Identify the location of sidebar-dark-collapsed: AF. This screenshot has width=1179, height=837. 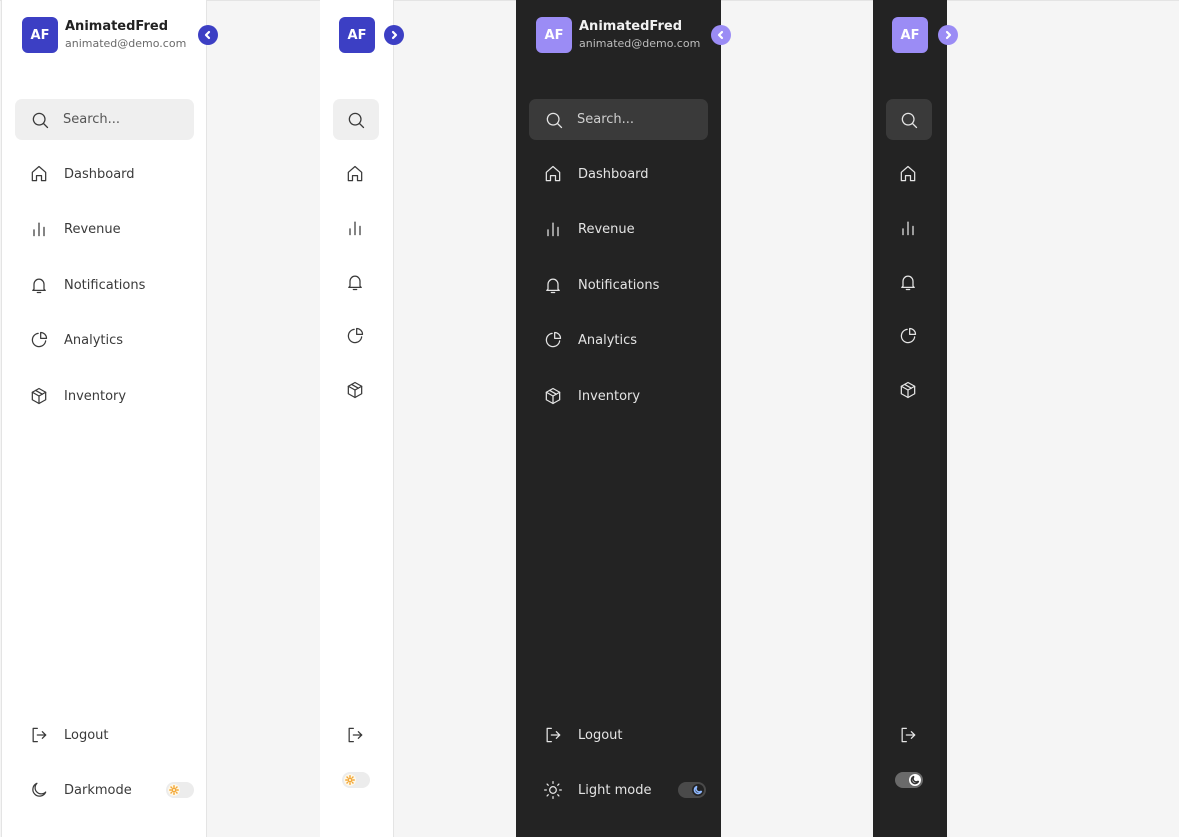
(915, 418).